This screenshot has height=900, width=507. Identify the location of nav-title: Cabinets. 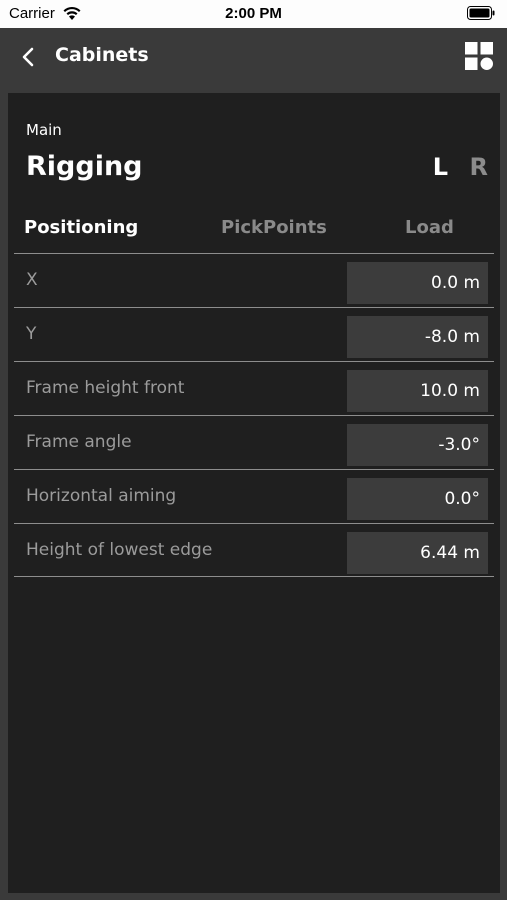
(102, 55).